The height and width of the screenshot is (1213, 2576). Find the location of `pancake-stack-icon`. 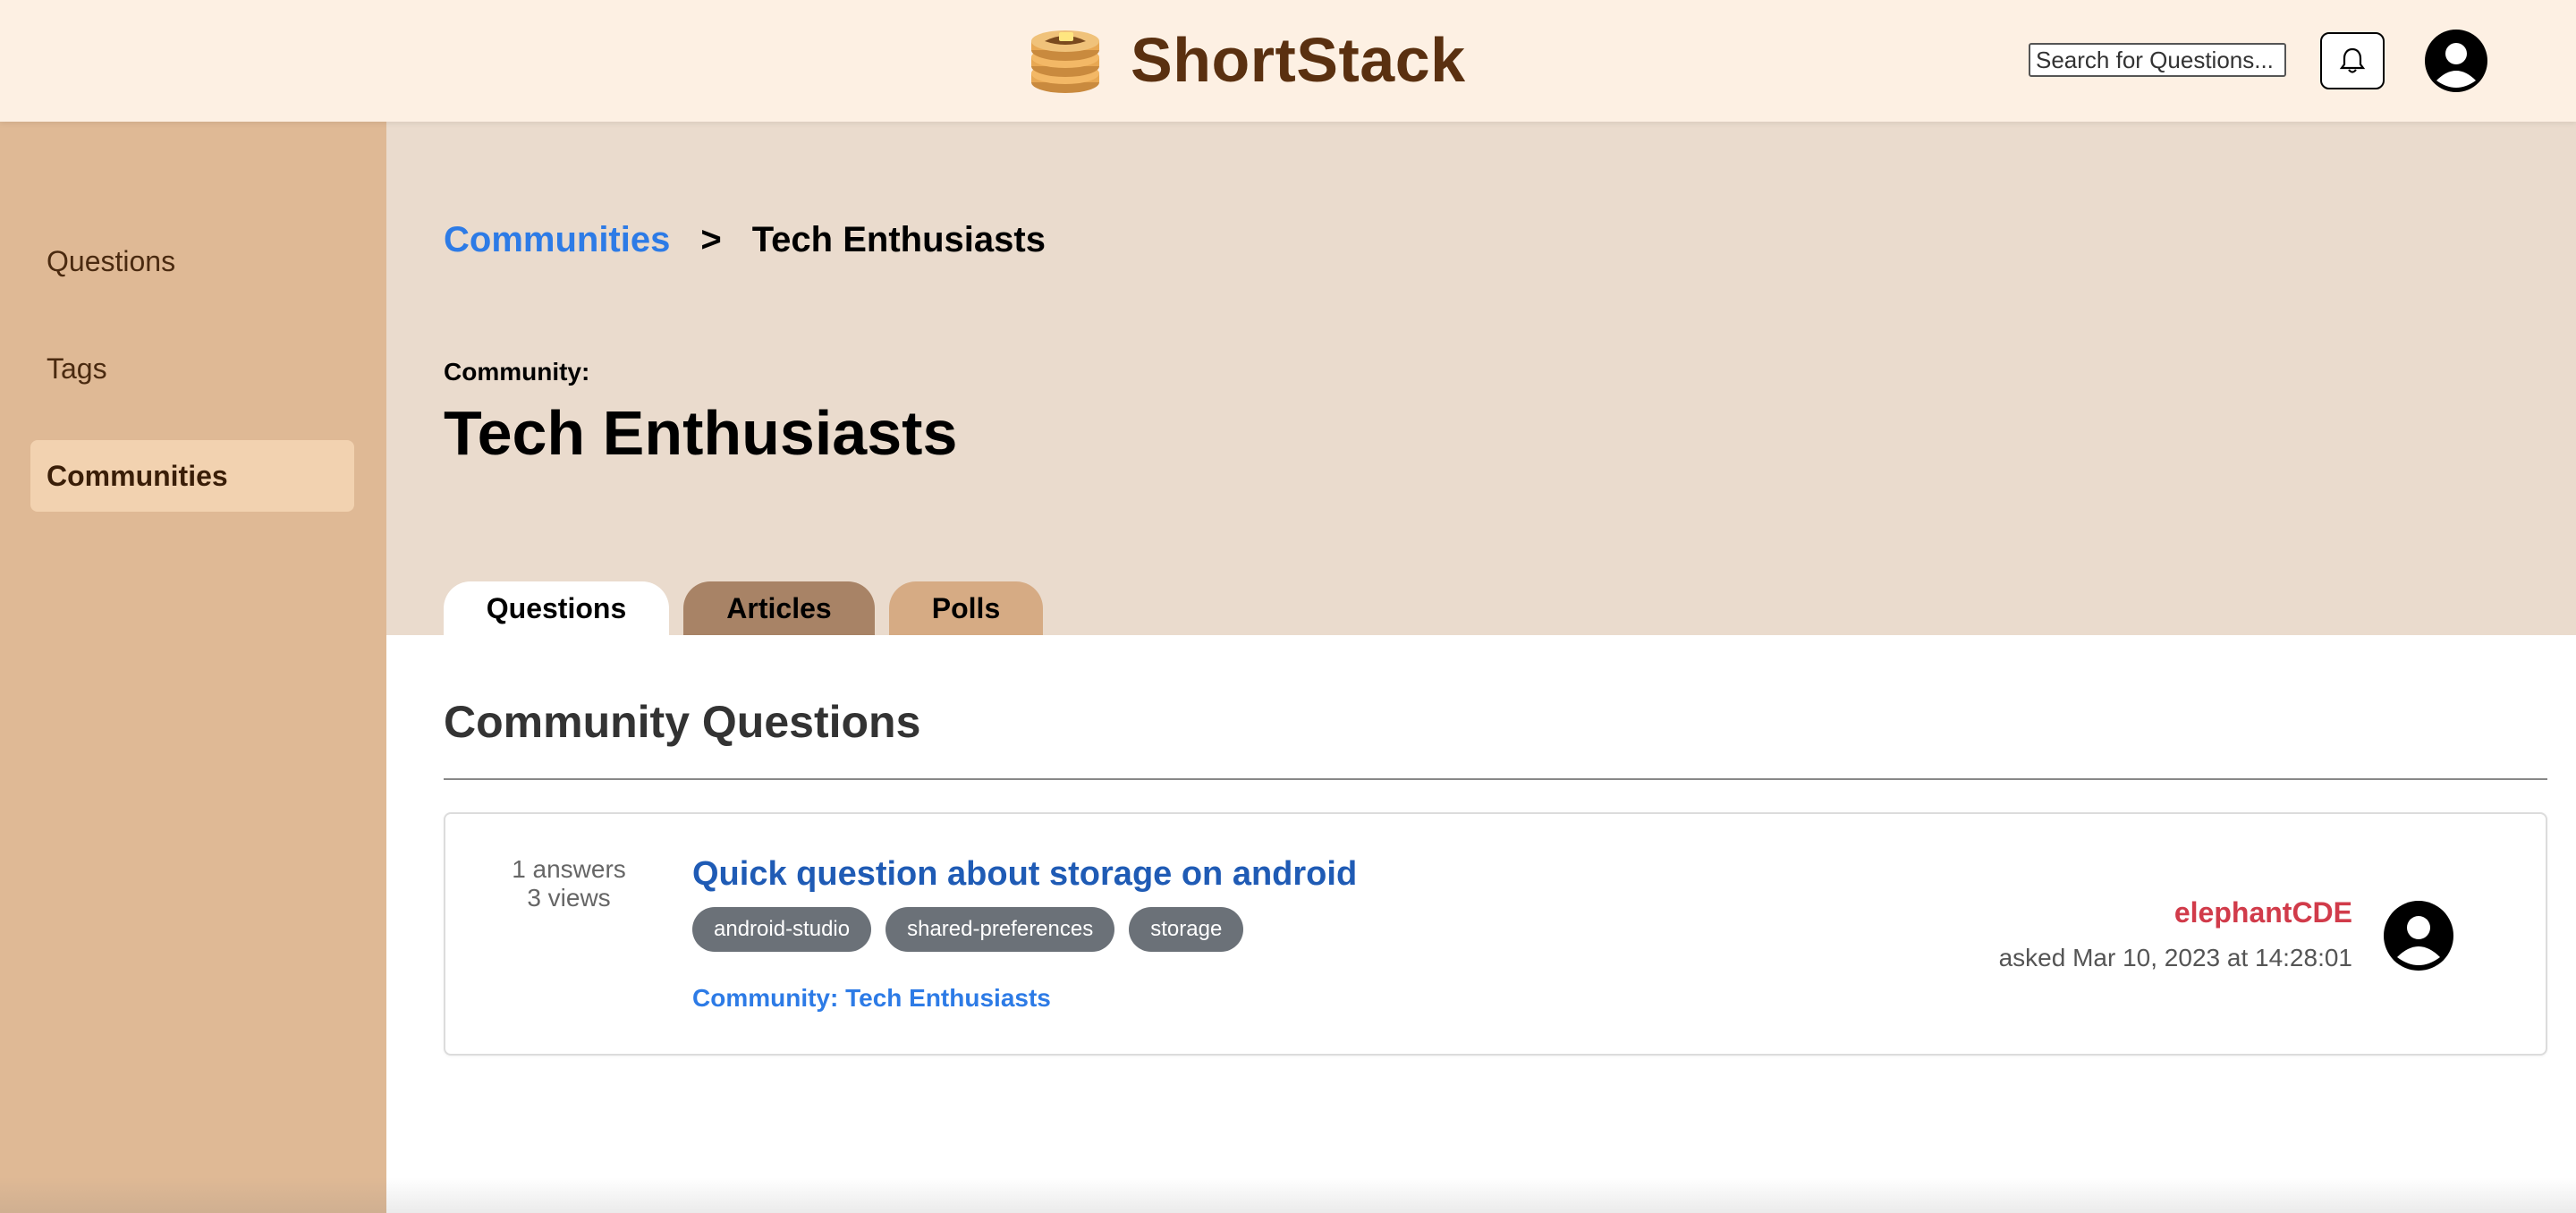

pancake-stack-icon is located at coordinates (1065, 61).